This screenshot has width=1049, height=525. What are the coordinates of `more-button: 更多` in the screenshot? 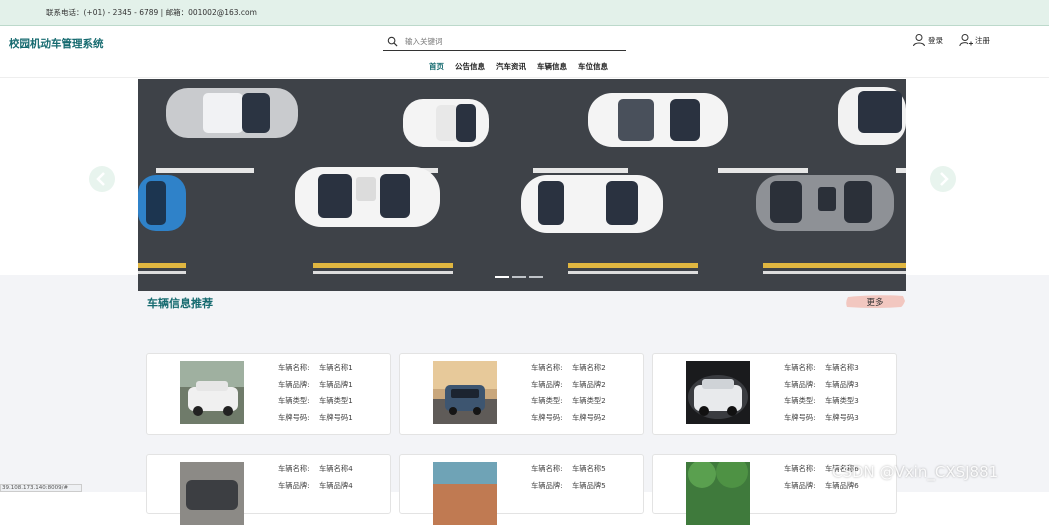 It's located at (875, 301).